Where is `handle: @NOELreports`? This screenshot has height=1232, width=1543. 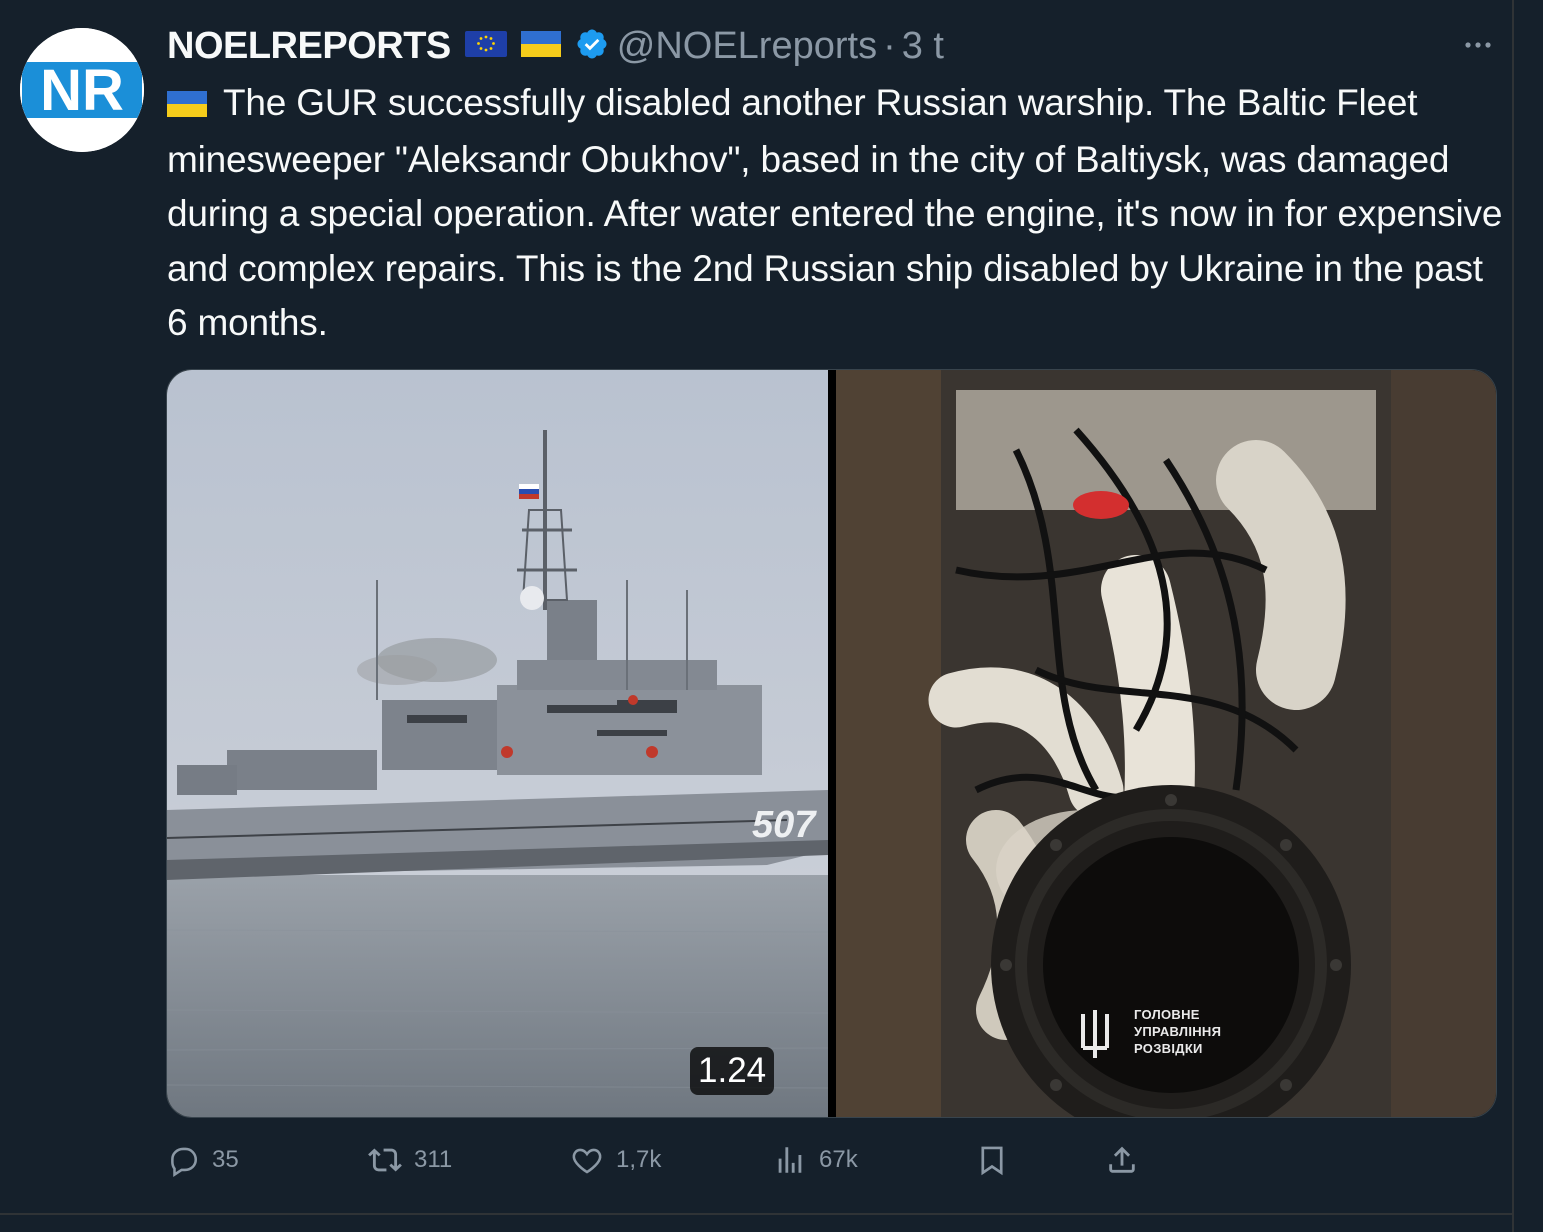 handle: @NOELreports is located at coordinates (747, 46).